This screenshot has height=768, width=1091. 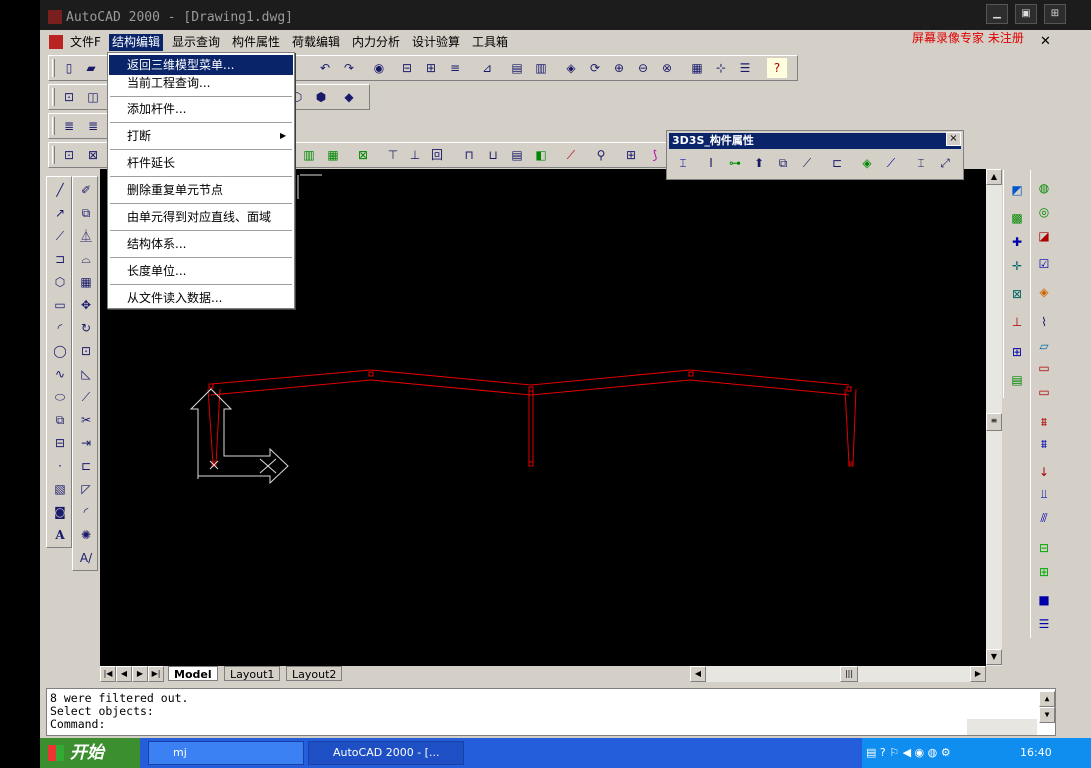 I want to click on redo-icon: ↷, so click(x=349, y=68).